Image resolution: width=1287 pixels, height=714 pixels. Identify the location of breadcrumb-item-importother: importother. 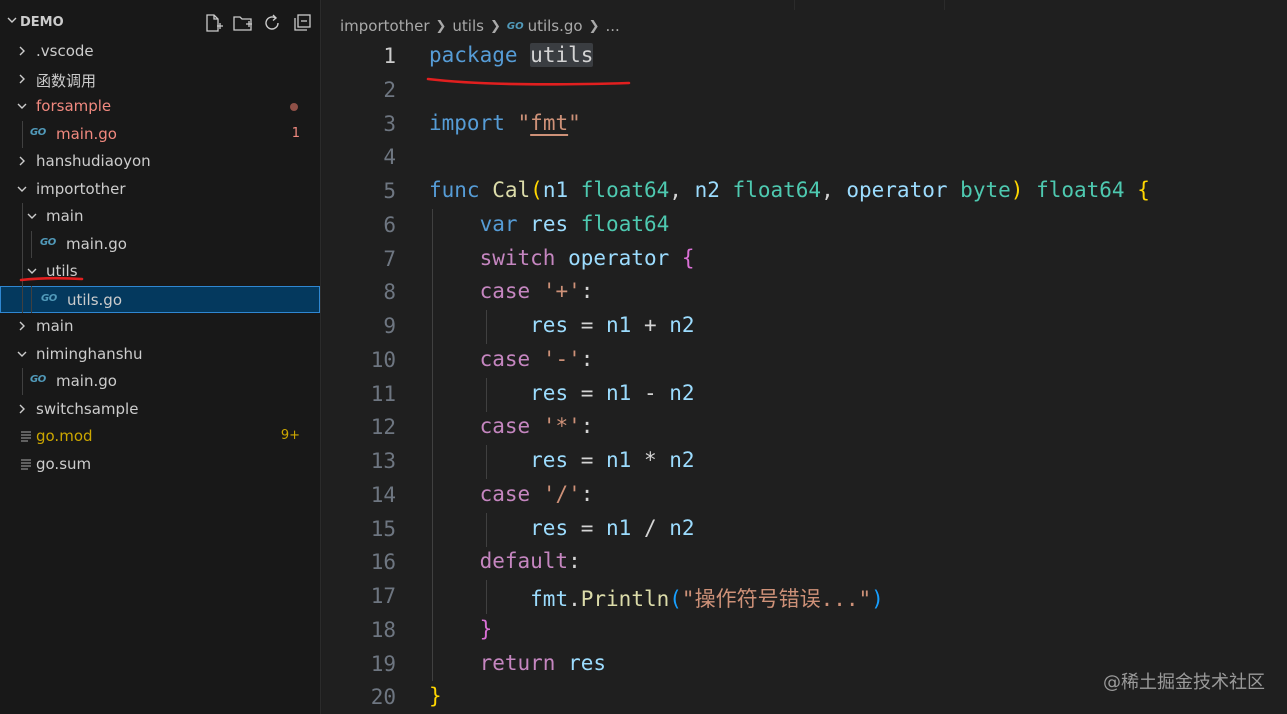
(385, 26).